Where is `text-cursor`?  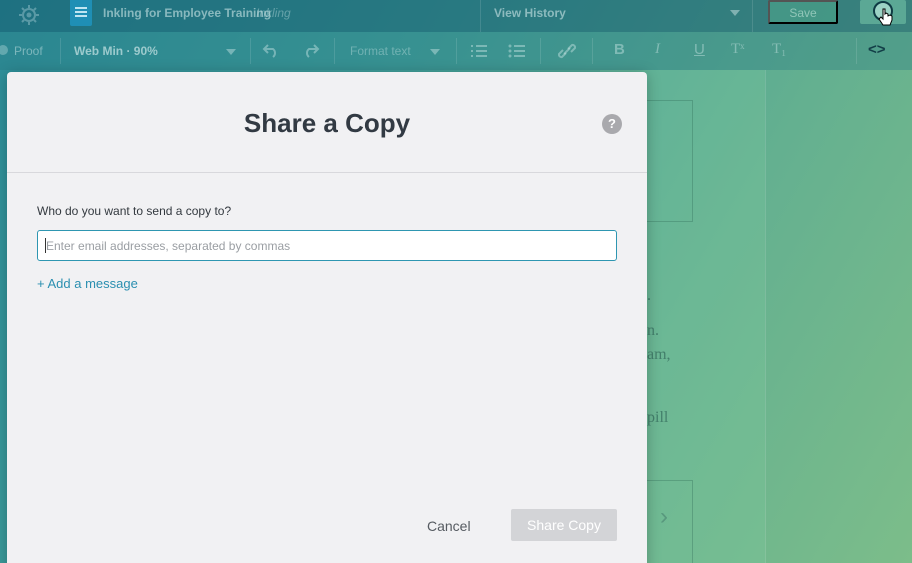
text-cursor is located at coordinates (45, 245).